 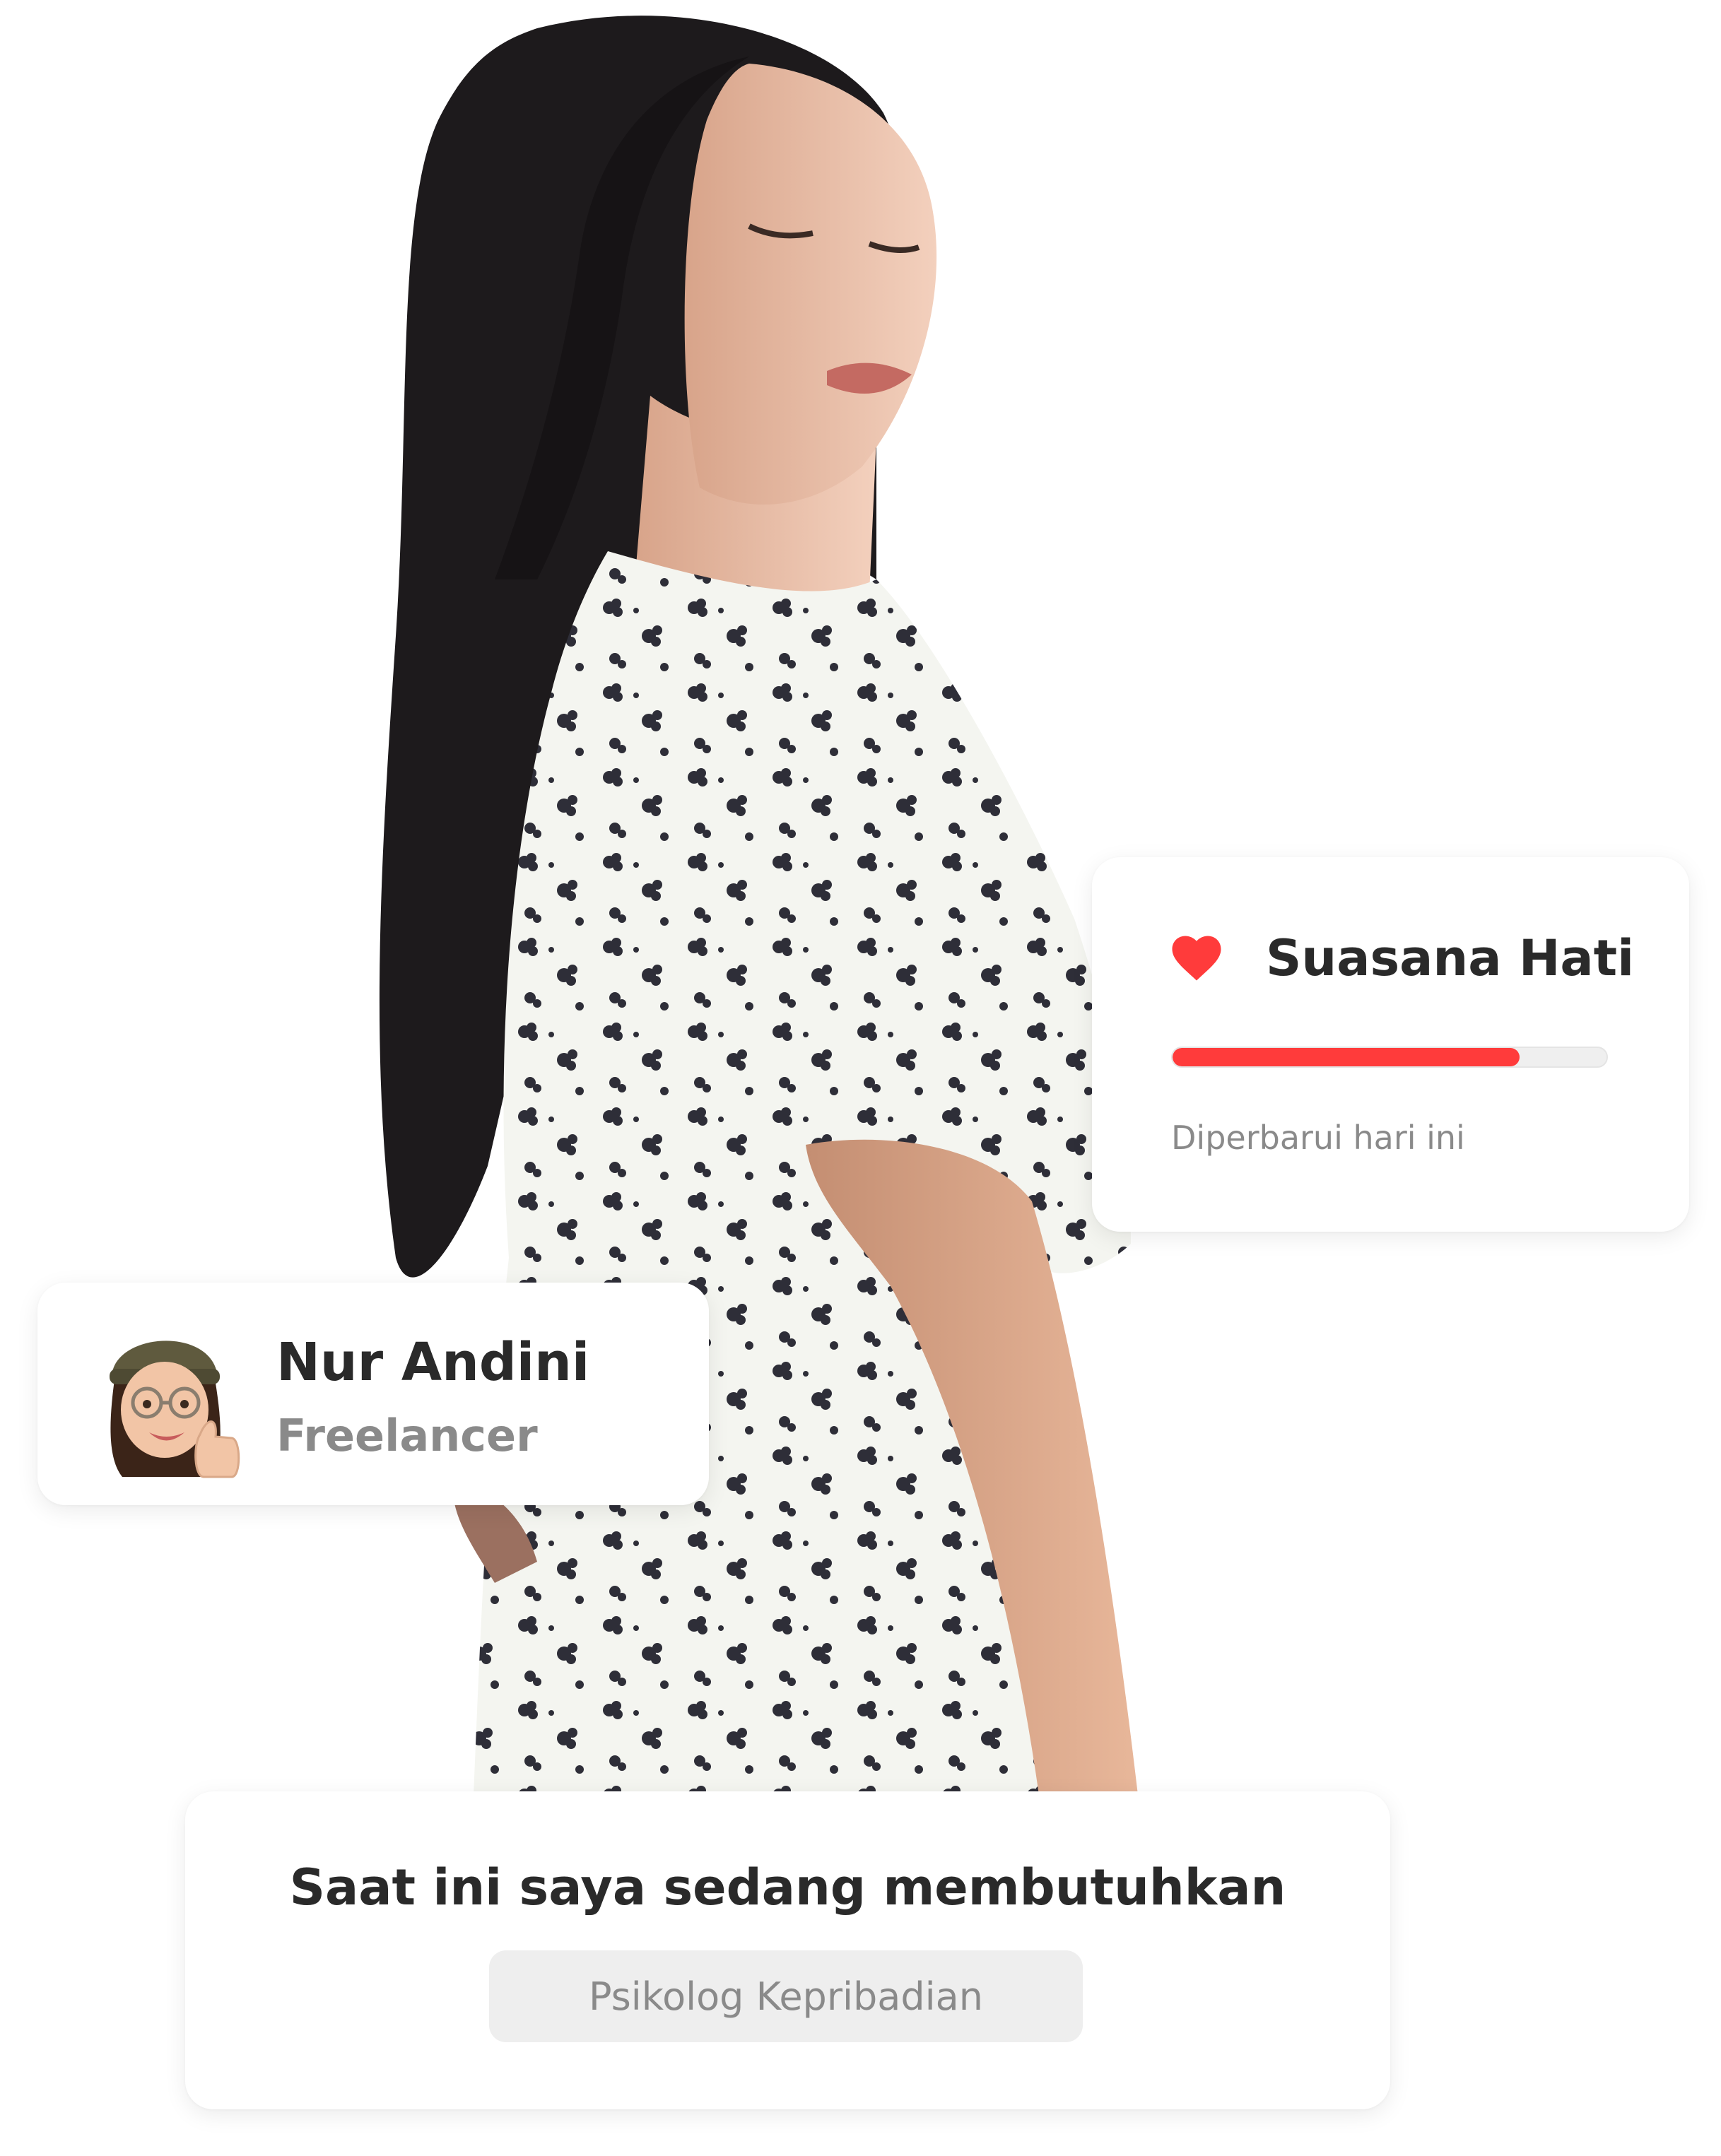 I want to click on mood-updated-text: Diperbarui hari ini, so click(x=1318, y=1138).